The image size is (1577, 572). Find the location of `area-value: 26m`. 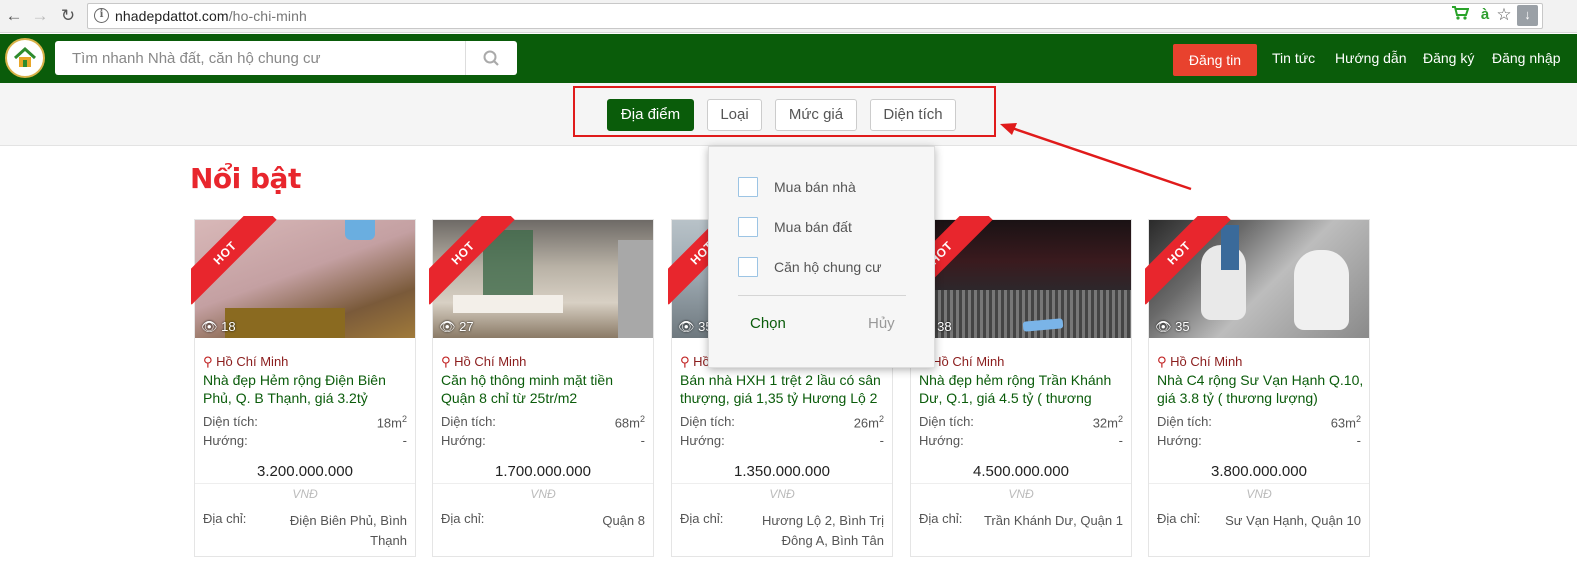

area-value: 26m is located at coordinates (866, 423).